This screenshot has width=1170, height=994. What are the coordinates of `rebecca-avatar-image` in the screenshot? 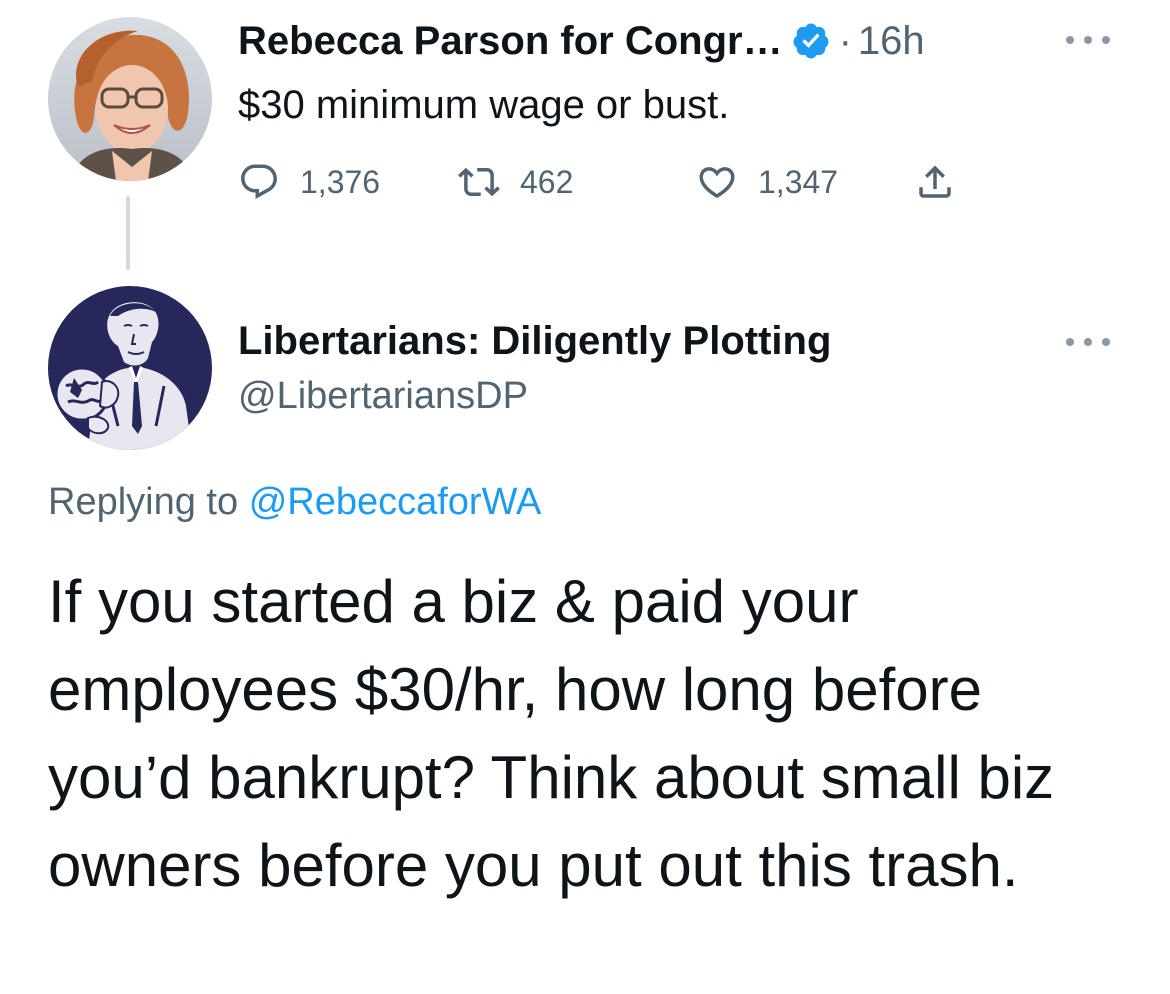 It's located at (130, 99).